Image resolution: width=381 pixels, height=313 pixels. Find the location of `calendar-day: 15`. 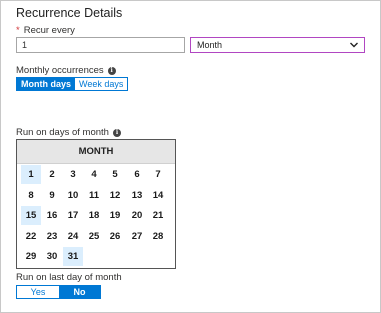

calendar-day: 15 is located at coordinates (31, 215).